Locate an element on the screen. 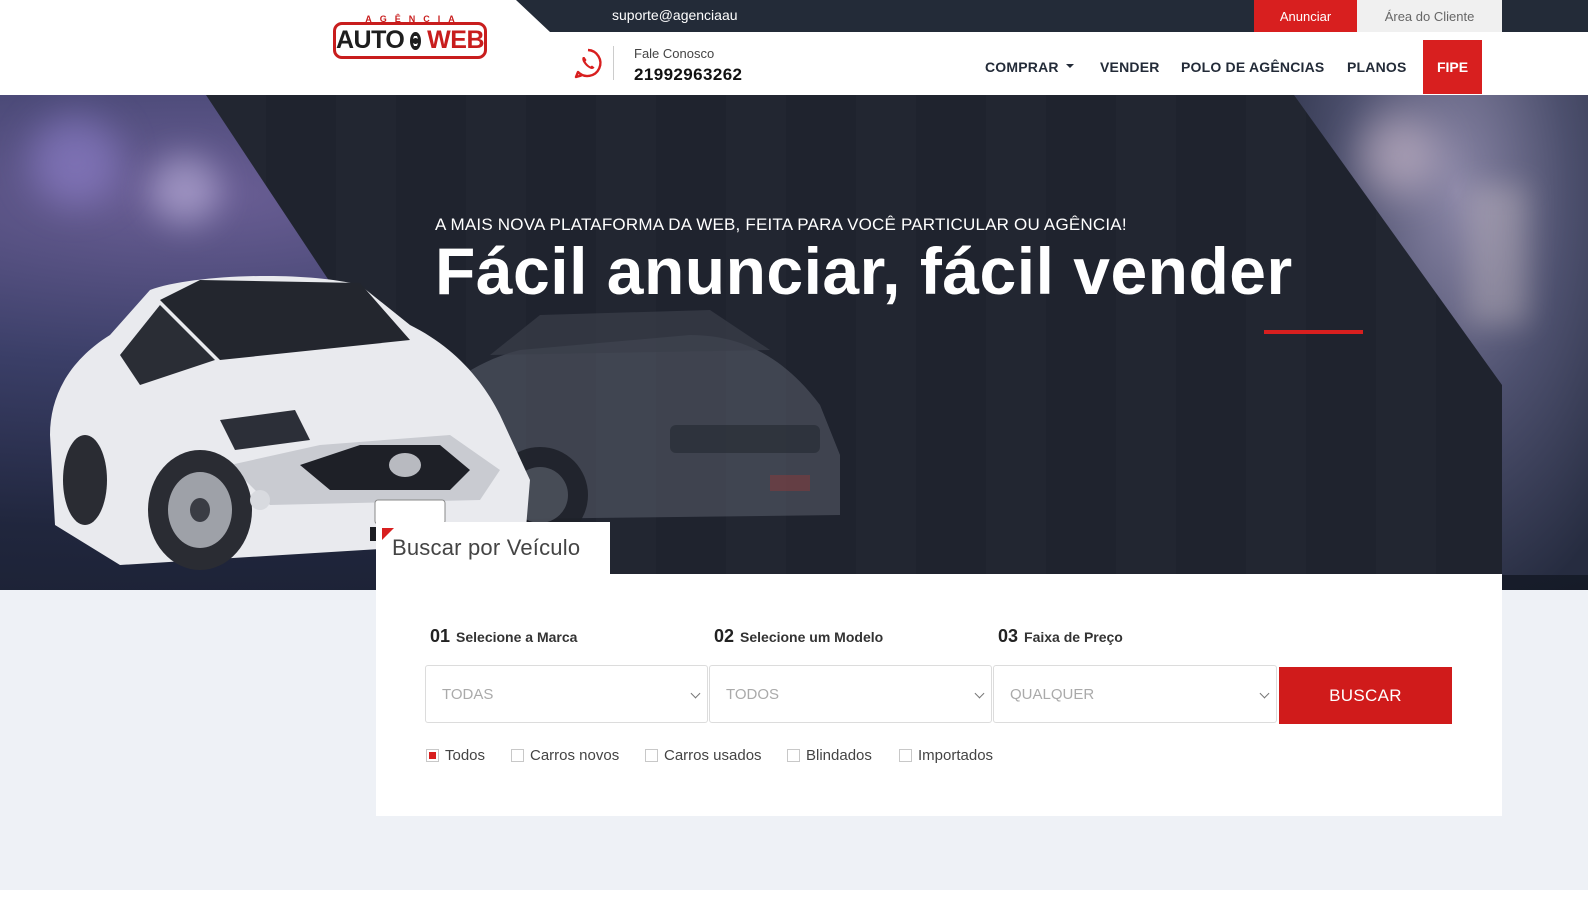 Image resolution: width=1588 pixels, height=916 pixels. logo: AGÊNCIA AUTO WEB is located at coordinates (410, 38).